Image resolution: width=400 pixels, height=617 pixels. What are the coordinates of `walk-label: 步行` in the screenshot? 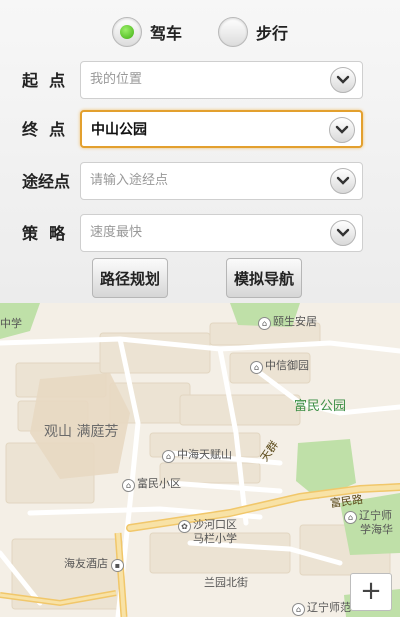 It's located at (272, 33).